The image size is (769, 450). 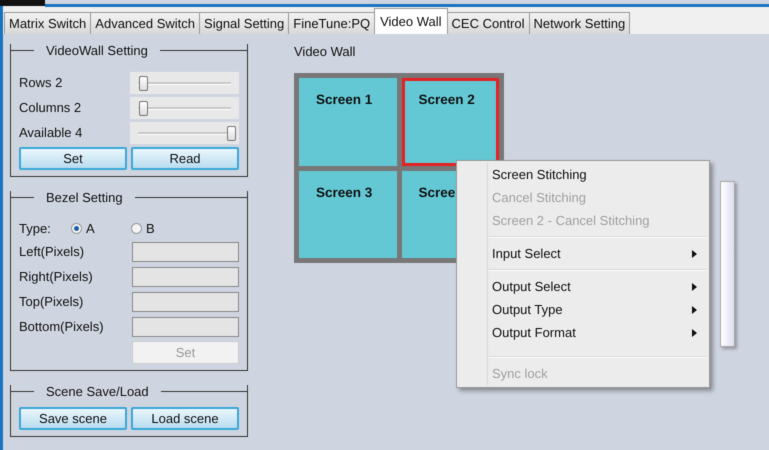 I want to click on menu-item: Output Format, so click(x=582, y=332).